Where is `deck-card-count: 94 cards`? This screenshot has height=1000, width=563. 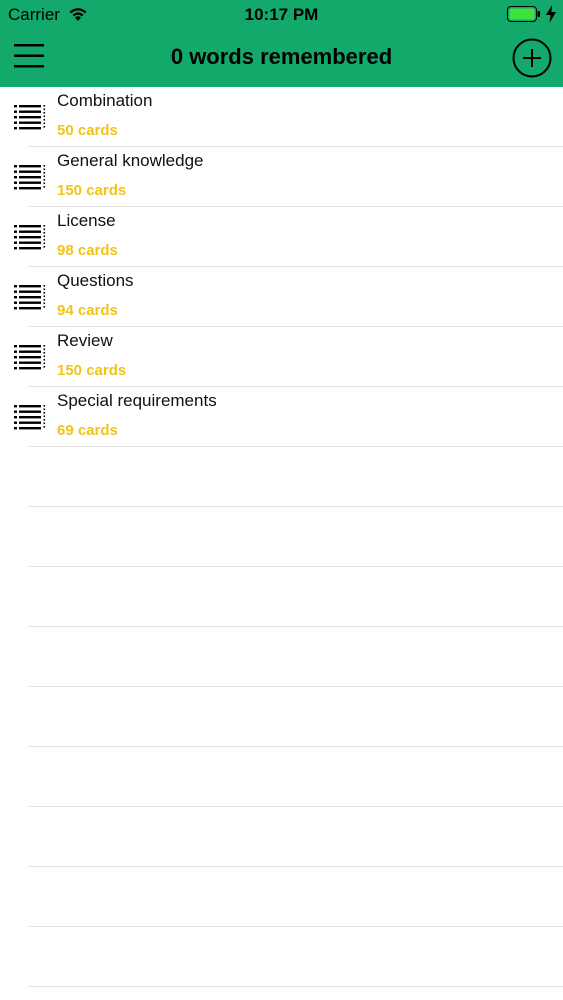 deck-card-count: 94 cards is located at coordinates (87, 310).